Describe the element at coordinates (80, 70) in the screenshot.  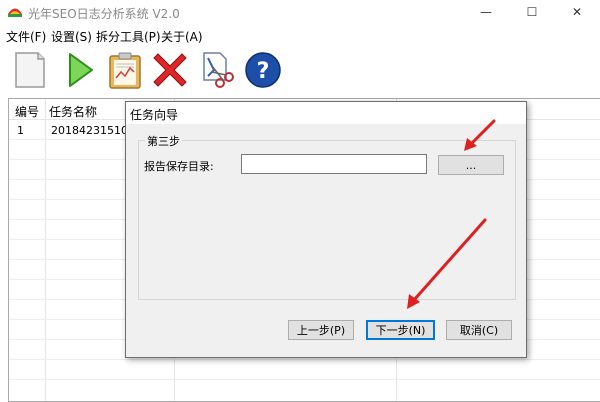
I see `run-icon` at that location.